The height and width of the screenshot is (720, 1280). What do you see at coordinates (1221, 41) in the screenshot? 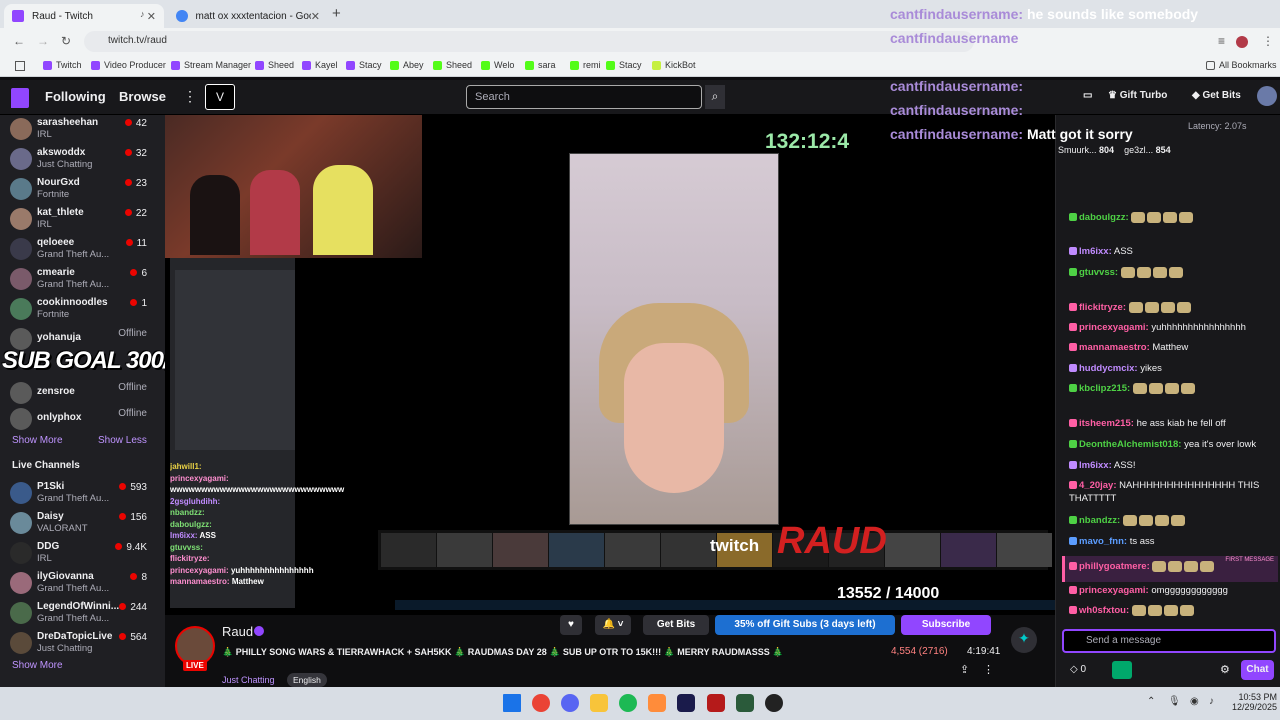
I see `extensions-icon: ≡` at bounding box center [1221, 41].